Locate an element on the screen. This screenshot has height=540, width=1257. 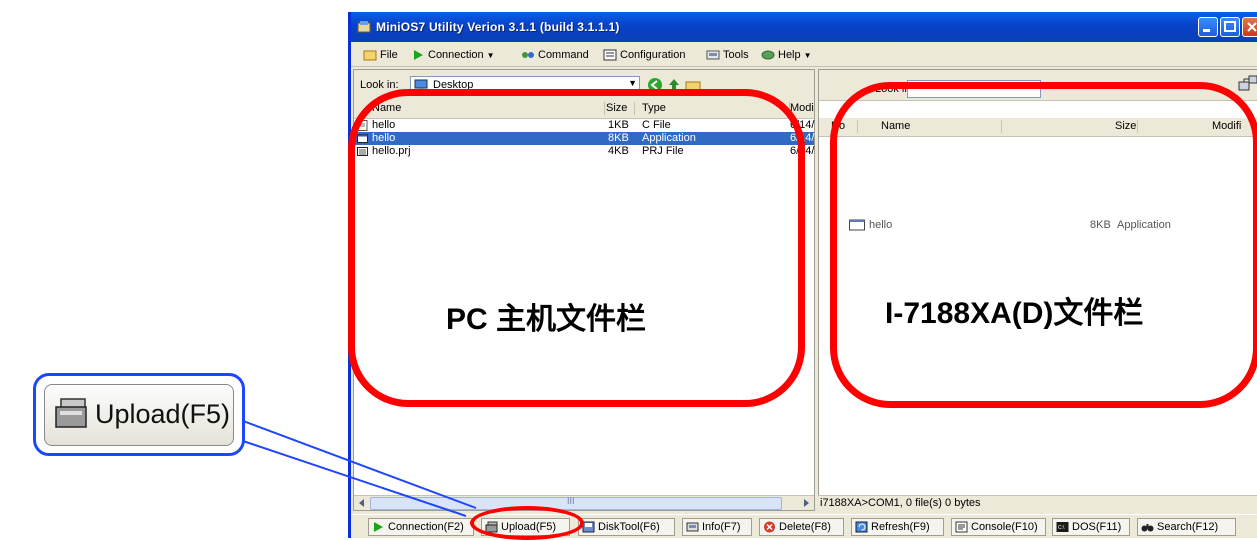
callout-lines is located at coordinates (359, 468).